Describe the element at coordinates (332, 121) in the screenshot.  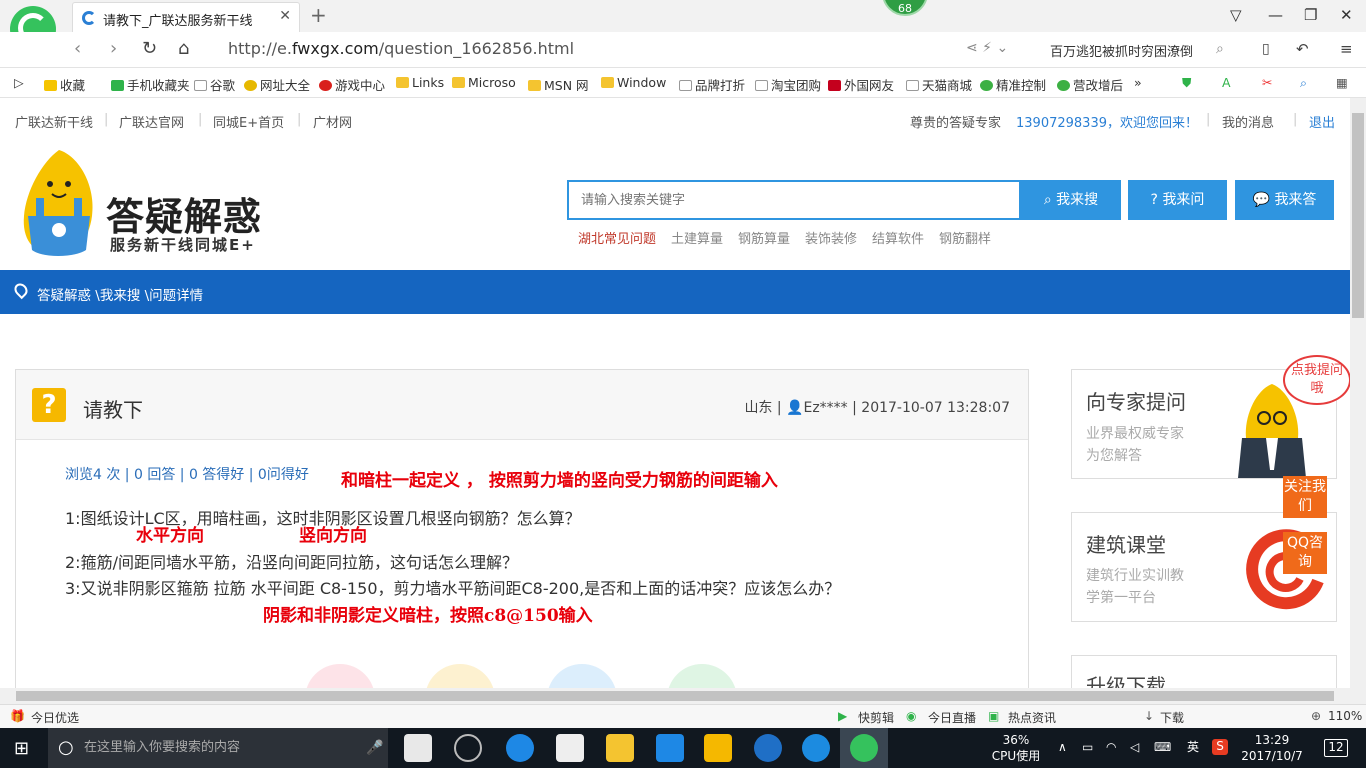
I see `top-link: 广材网` at that location.